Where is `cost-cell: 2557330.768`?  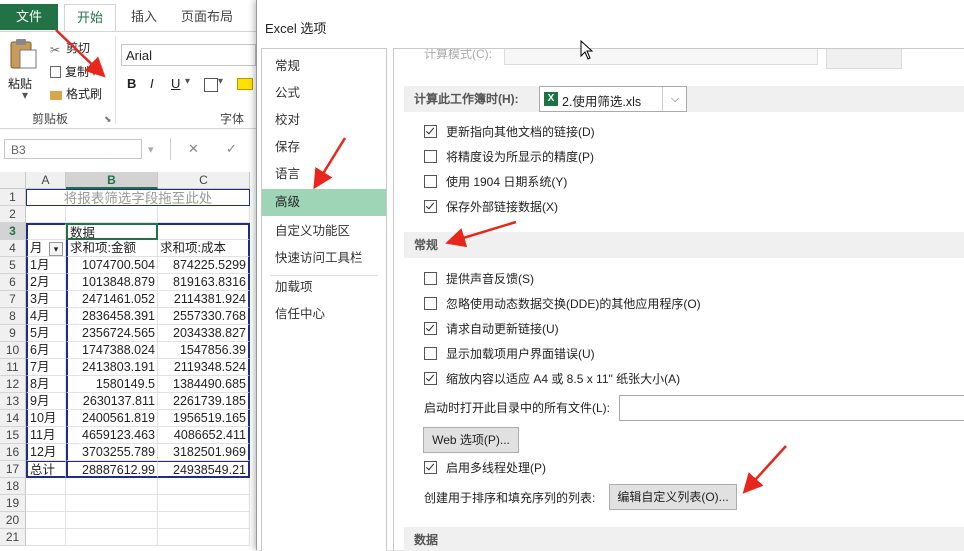 cost-cell: 2557330.768 is located at coordinates (204, 316).